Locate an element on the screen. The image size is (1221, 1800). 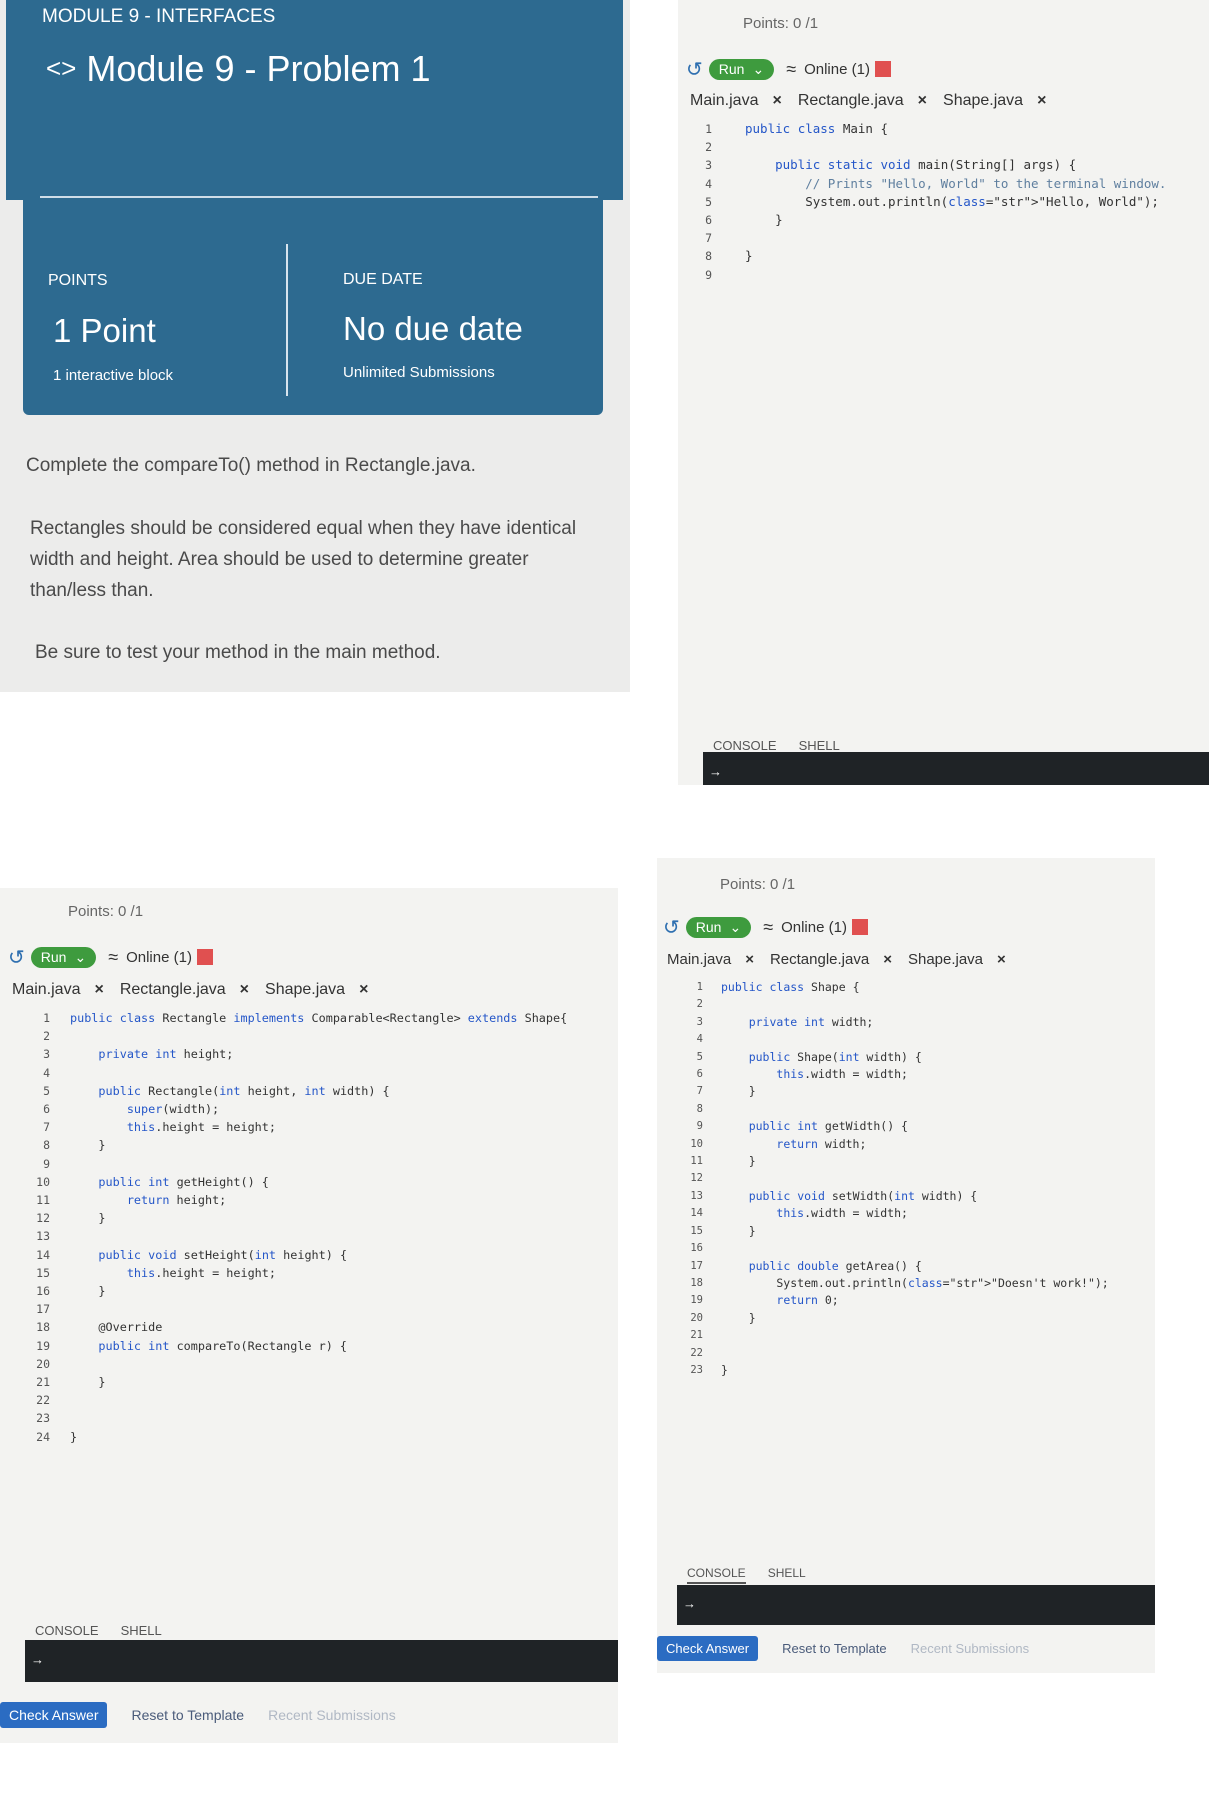
code-line: public Shape(int width) { is located at coordinates (915, 1057).